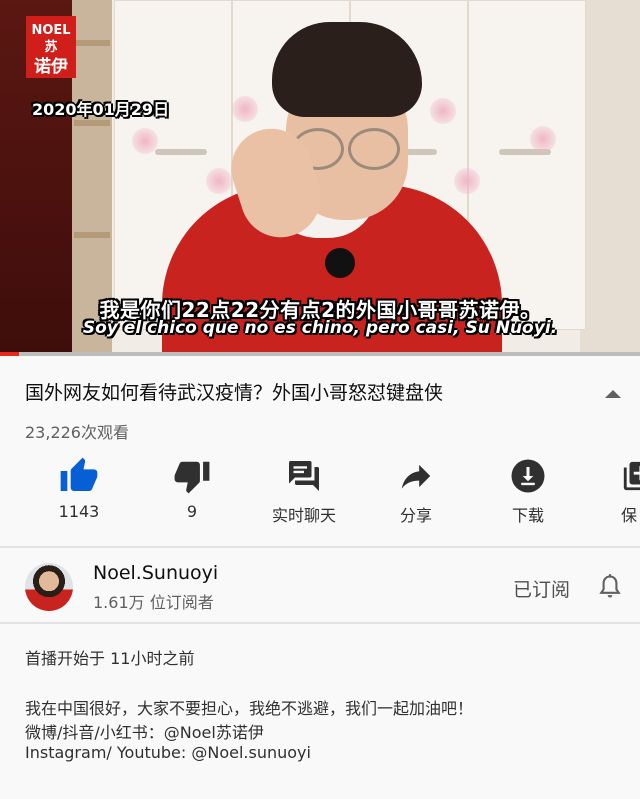  I want to click on video-progress-fill, so click(10, 354).